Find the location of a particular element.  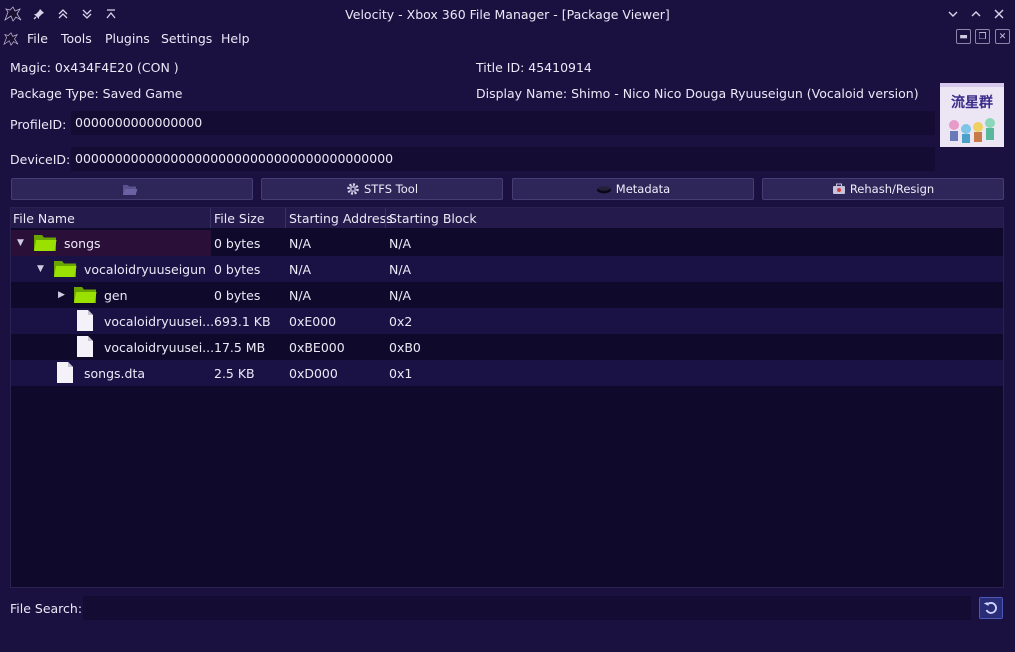

menu-help: Help is located at coordinates (235, 38).